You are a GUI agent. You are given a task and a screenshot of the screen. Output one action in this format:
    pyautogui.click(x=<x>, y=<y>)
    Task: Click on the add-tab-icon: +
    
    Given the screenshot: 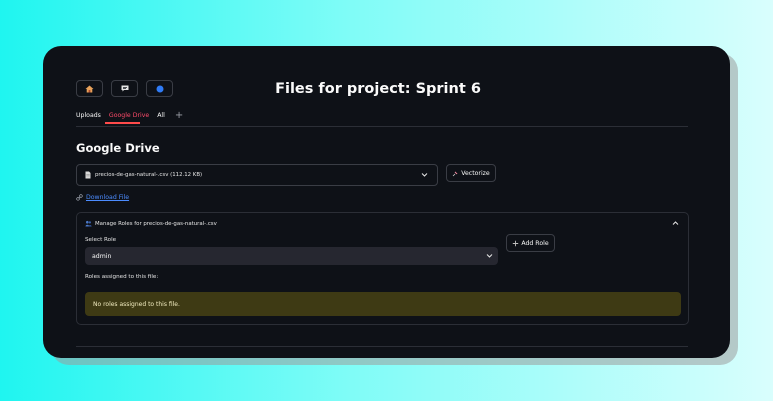 What is the action you would take?
    pyautogui.click(x=179, y=115)
    